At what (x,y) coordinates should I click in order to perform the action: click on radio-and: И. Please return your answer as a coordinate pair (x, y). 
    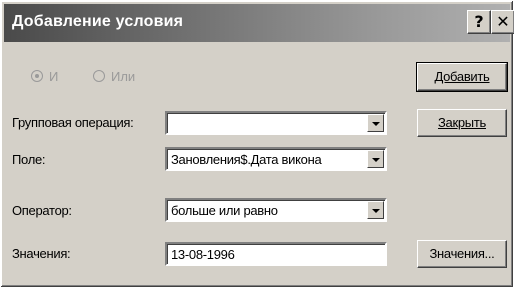
    Looking at the image, I should click on (44, 76).